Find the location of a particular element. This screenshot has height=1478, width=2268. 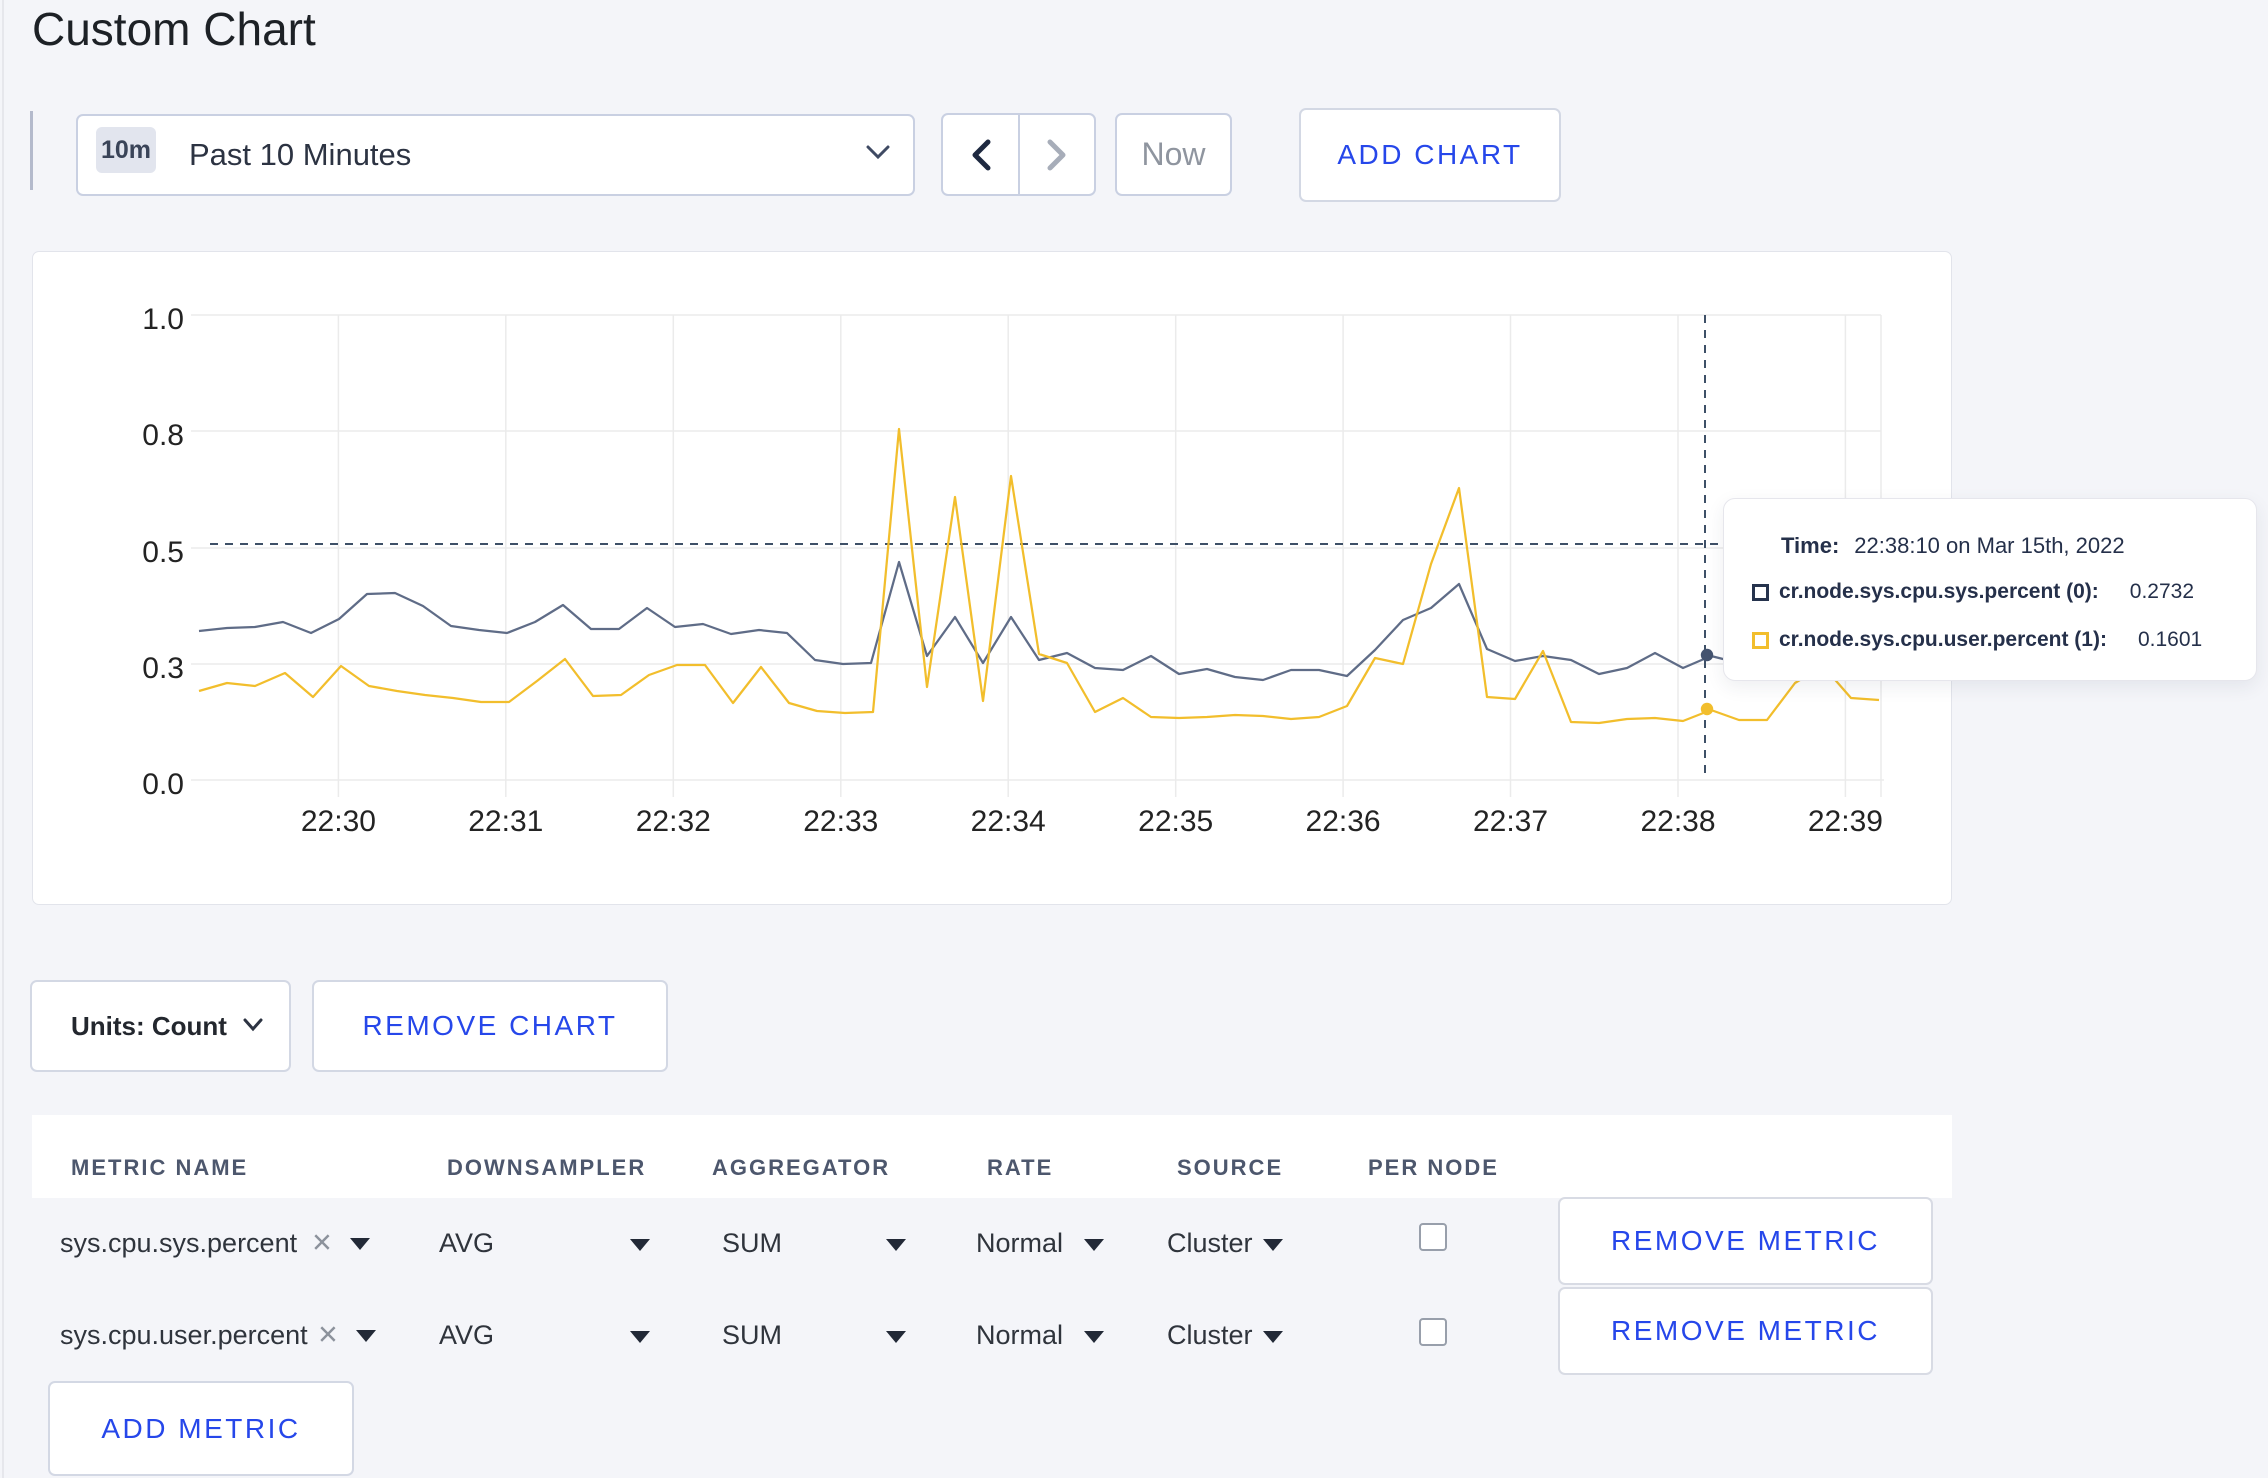

svg-text: 22:37 is located at coordinates (1510, 821).